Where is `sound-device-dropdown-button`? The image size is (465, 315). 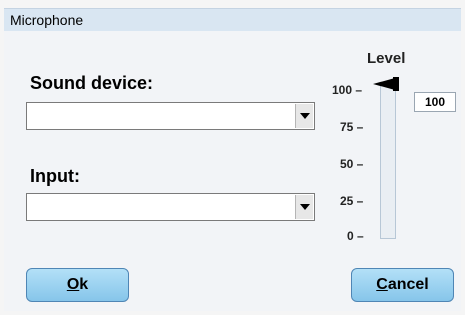
sound-device-dropdown-button is located at coordinates (304, 116).